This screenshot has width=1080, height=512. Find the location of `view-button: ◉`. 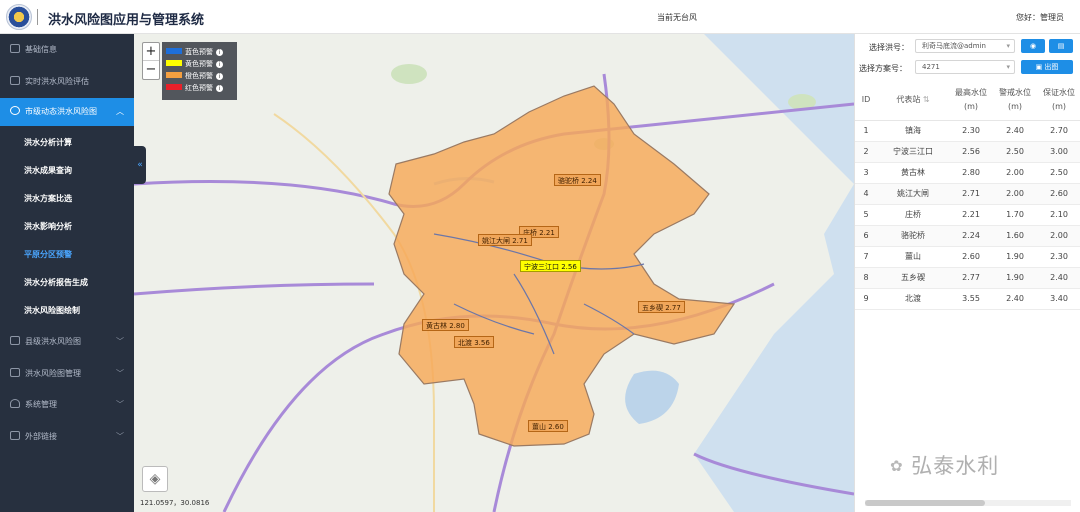

view-button: ◉ is located at coordinates (1033, 46).